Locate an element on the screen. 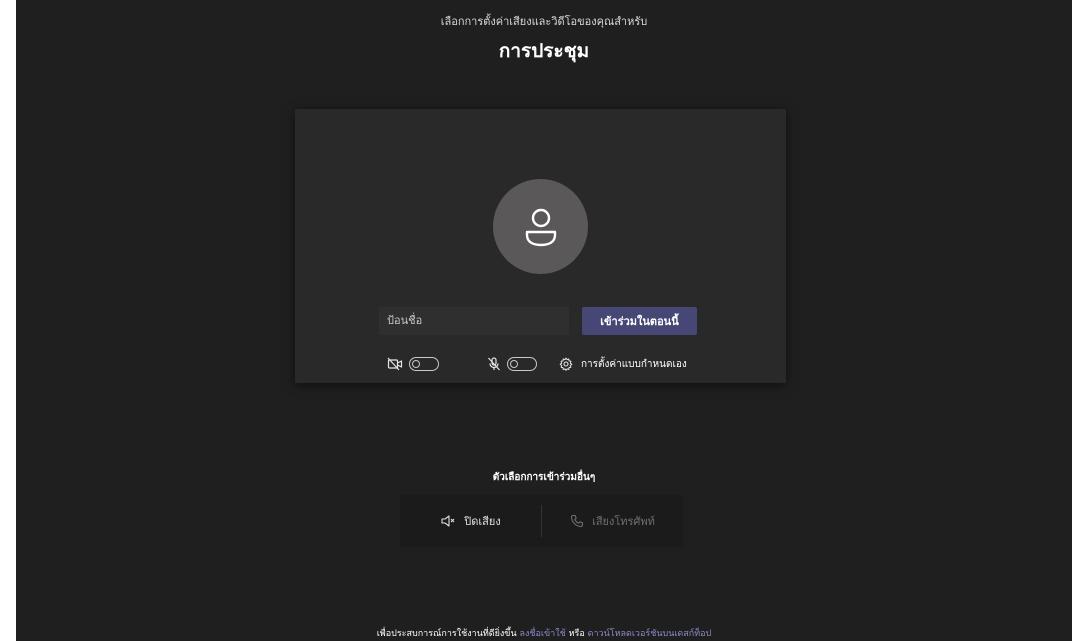  person-icon is located at coordinates (541, 227).